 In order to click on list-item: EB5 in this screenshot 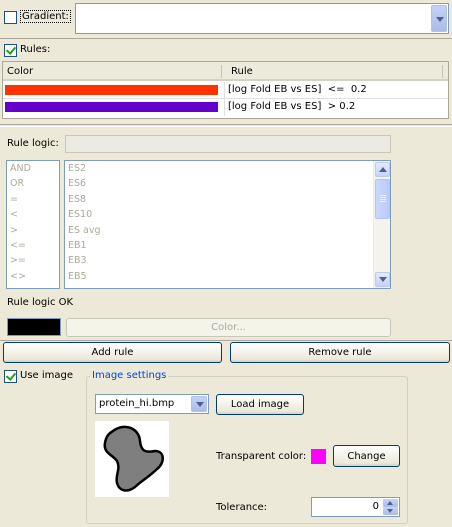, I will do `click(227, 276)`.